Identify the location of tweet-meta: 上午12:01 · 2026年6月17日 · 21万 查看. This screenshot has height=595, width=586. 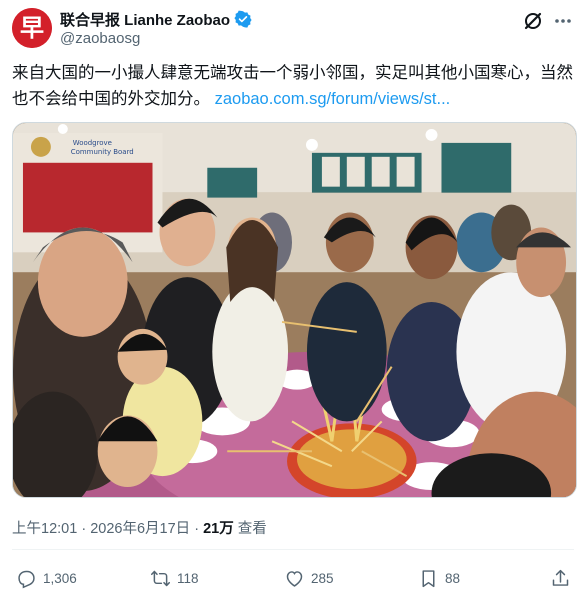
(139, 527).